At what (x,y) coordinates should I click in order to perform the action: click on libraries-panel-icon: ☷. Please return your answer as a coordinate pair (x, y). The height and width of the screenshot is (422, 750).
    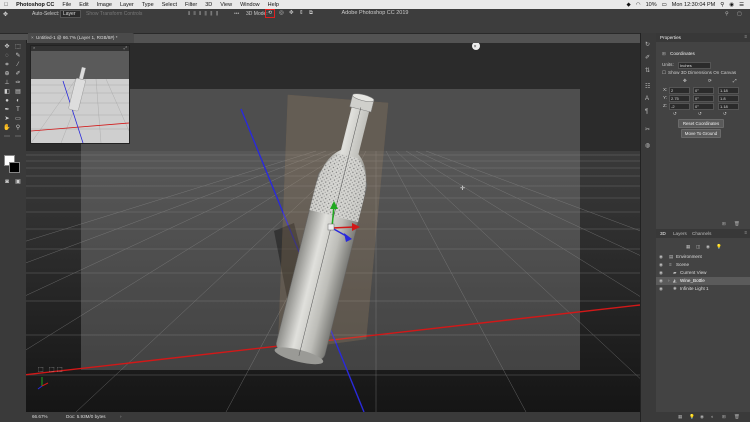
    Looking at the image, I should click on (647, 86).